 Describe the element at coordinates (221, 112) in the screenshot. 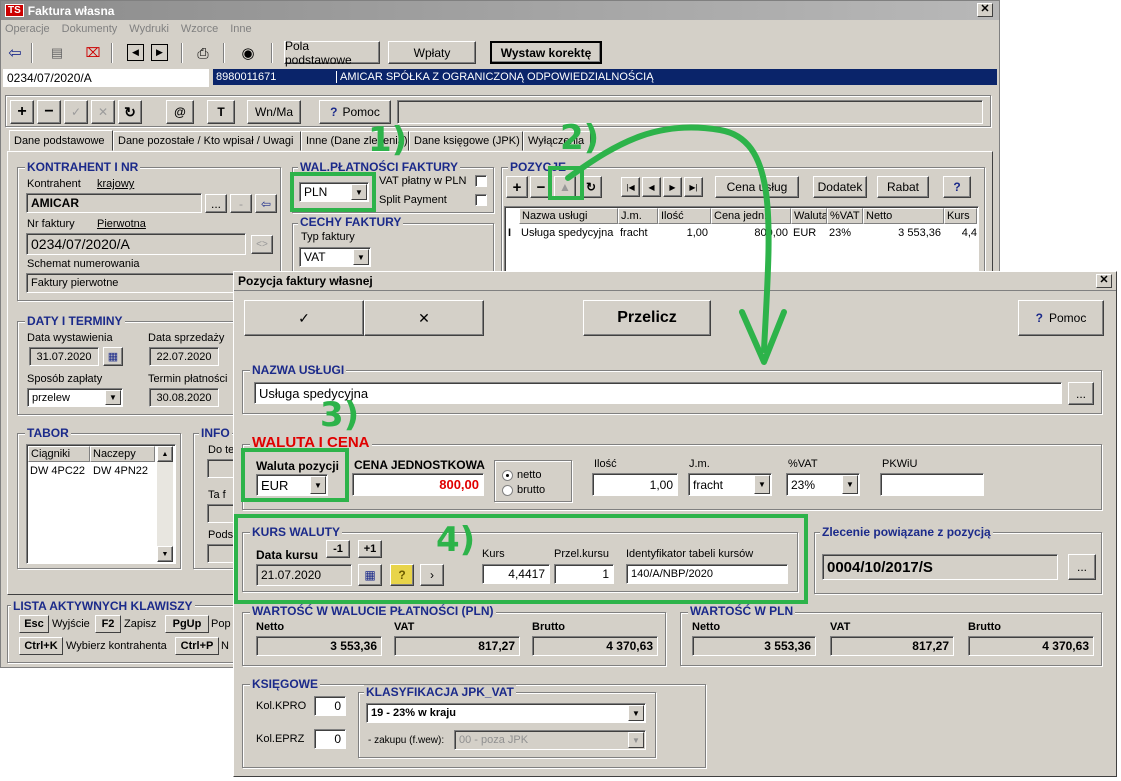

I see `text-button: T` at that location.